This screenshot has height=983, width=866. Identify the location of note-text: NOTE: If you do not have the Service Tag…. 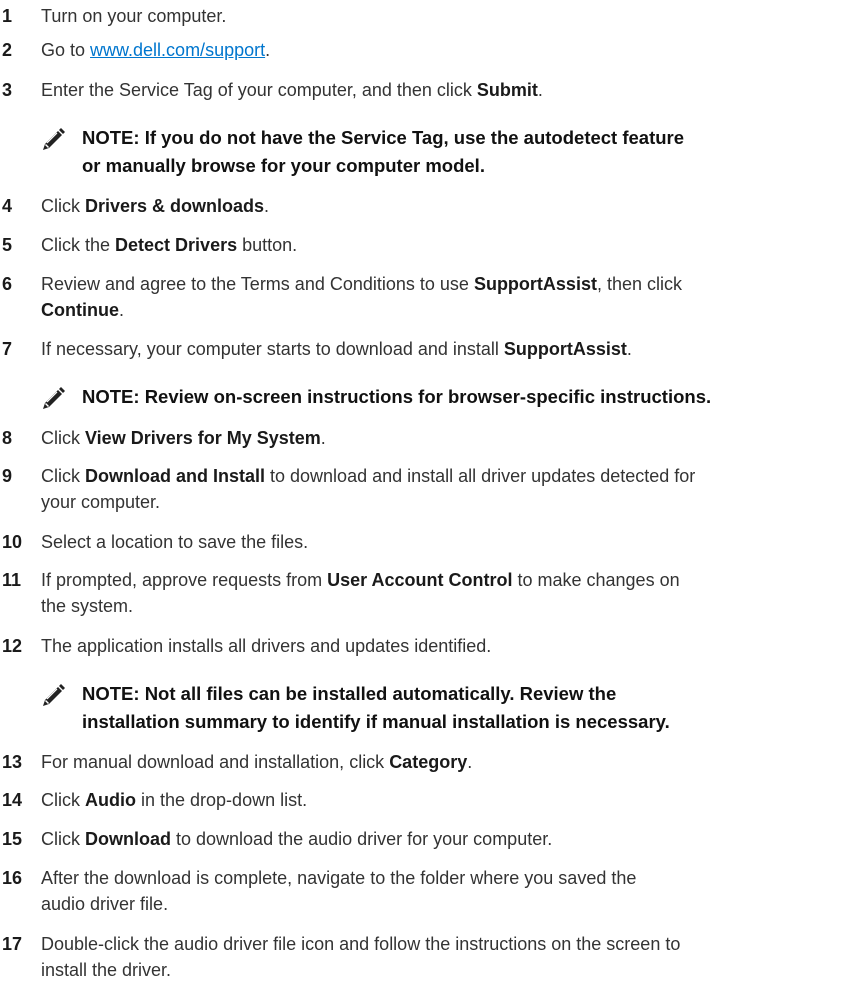
(472, 152).